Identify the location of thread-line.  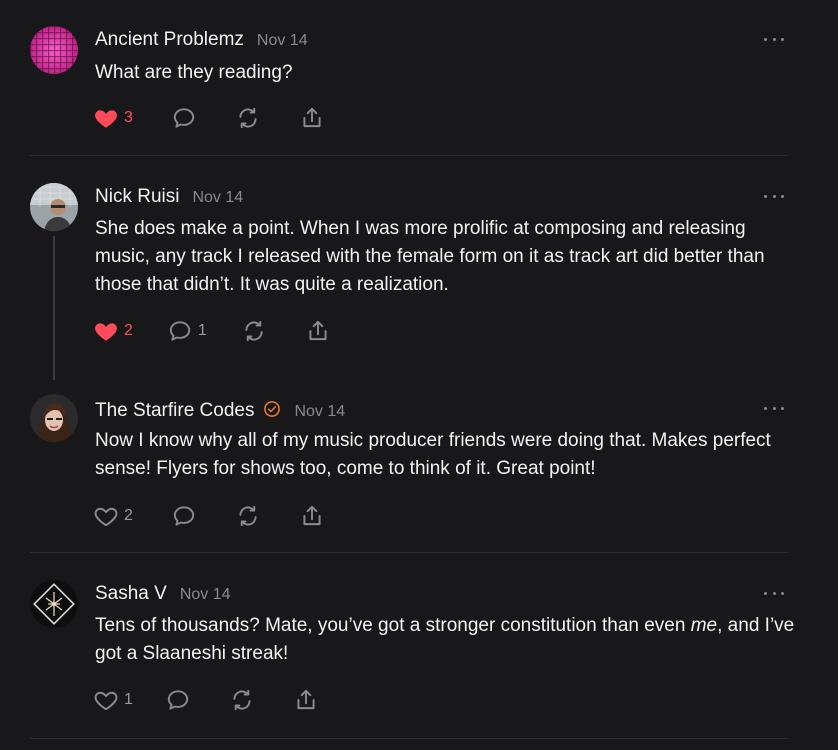
(54, 308).